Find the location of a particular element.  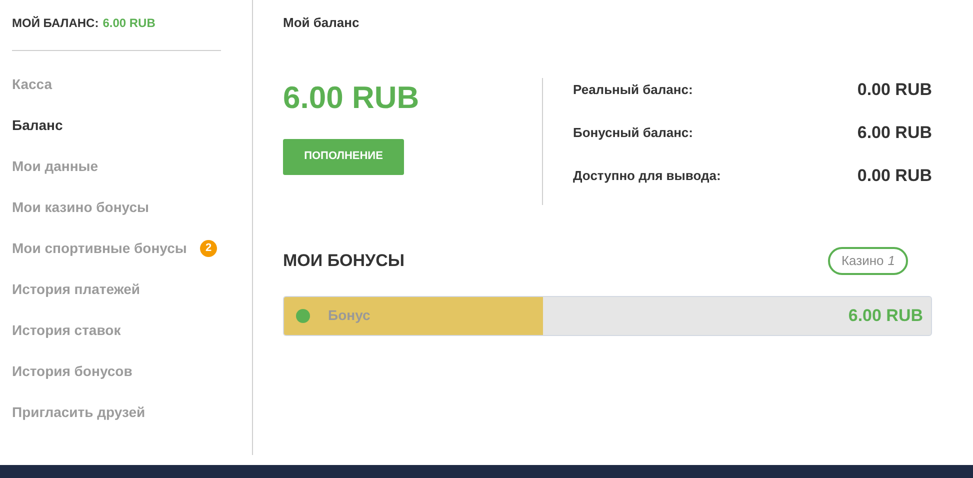

menu-link: Баланс is located at coordinates (37, 125).